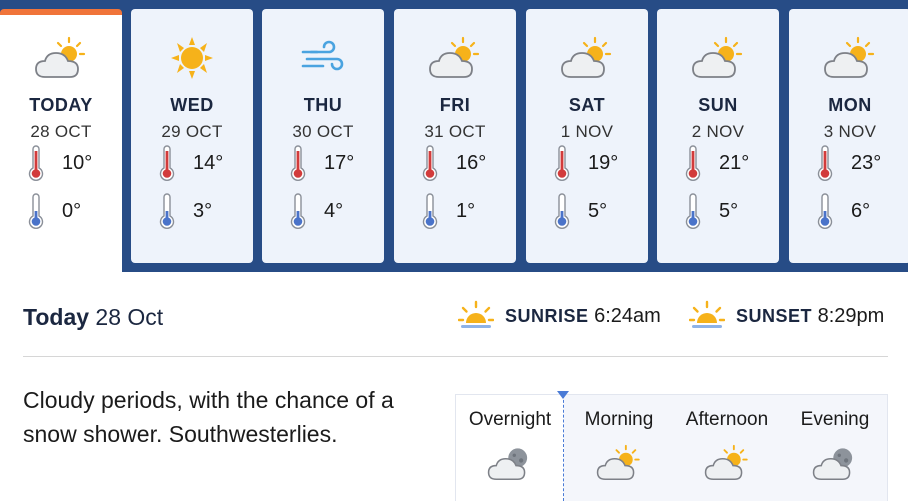  I want to click on day-tab-sun: SUN 2 NOV 21° 5°, so click(718, 136).